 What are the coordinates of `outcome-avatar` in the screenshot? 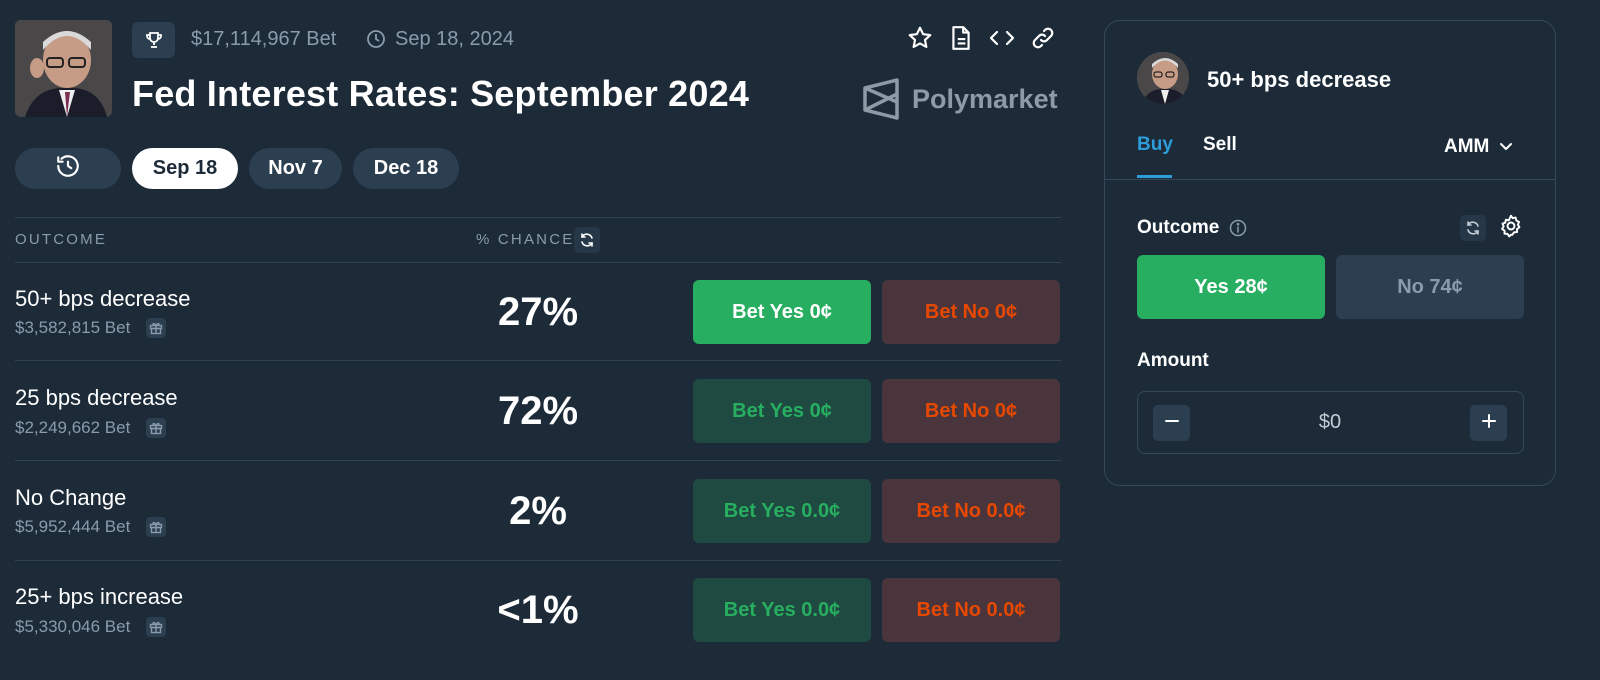 It's located at (1163, 78).